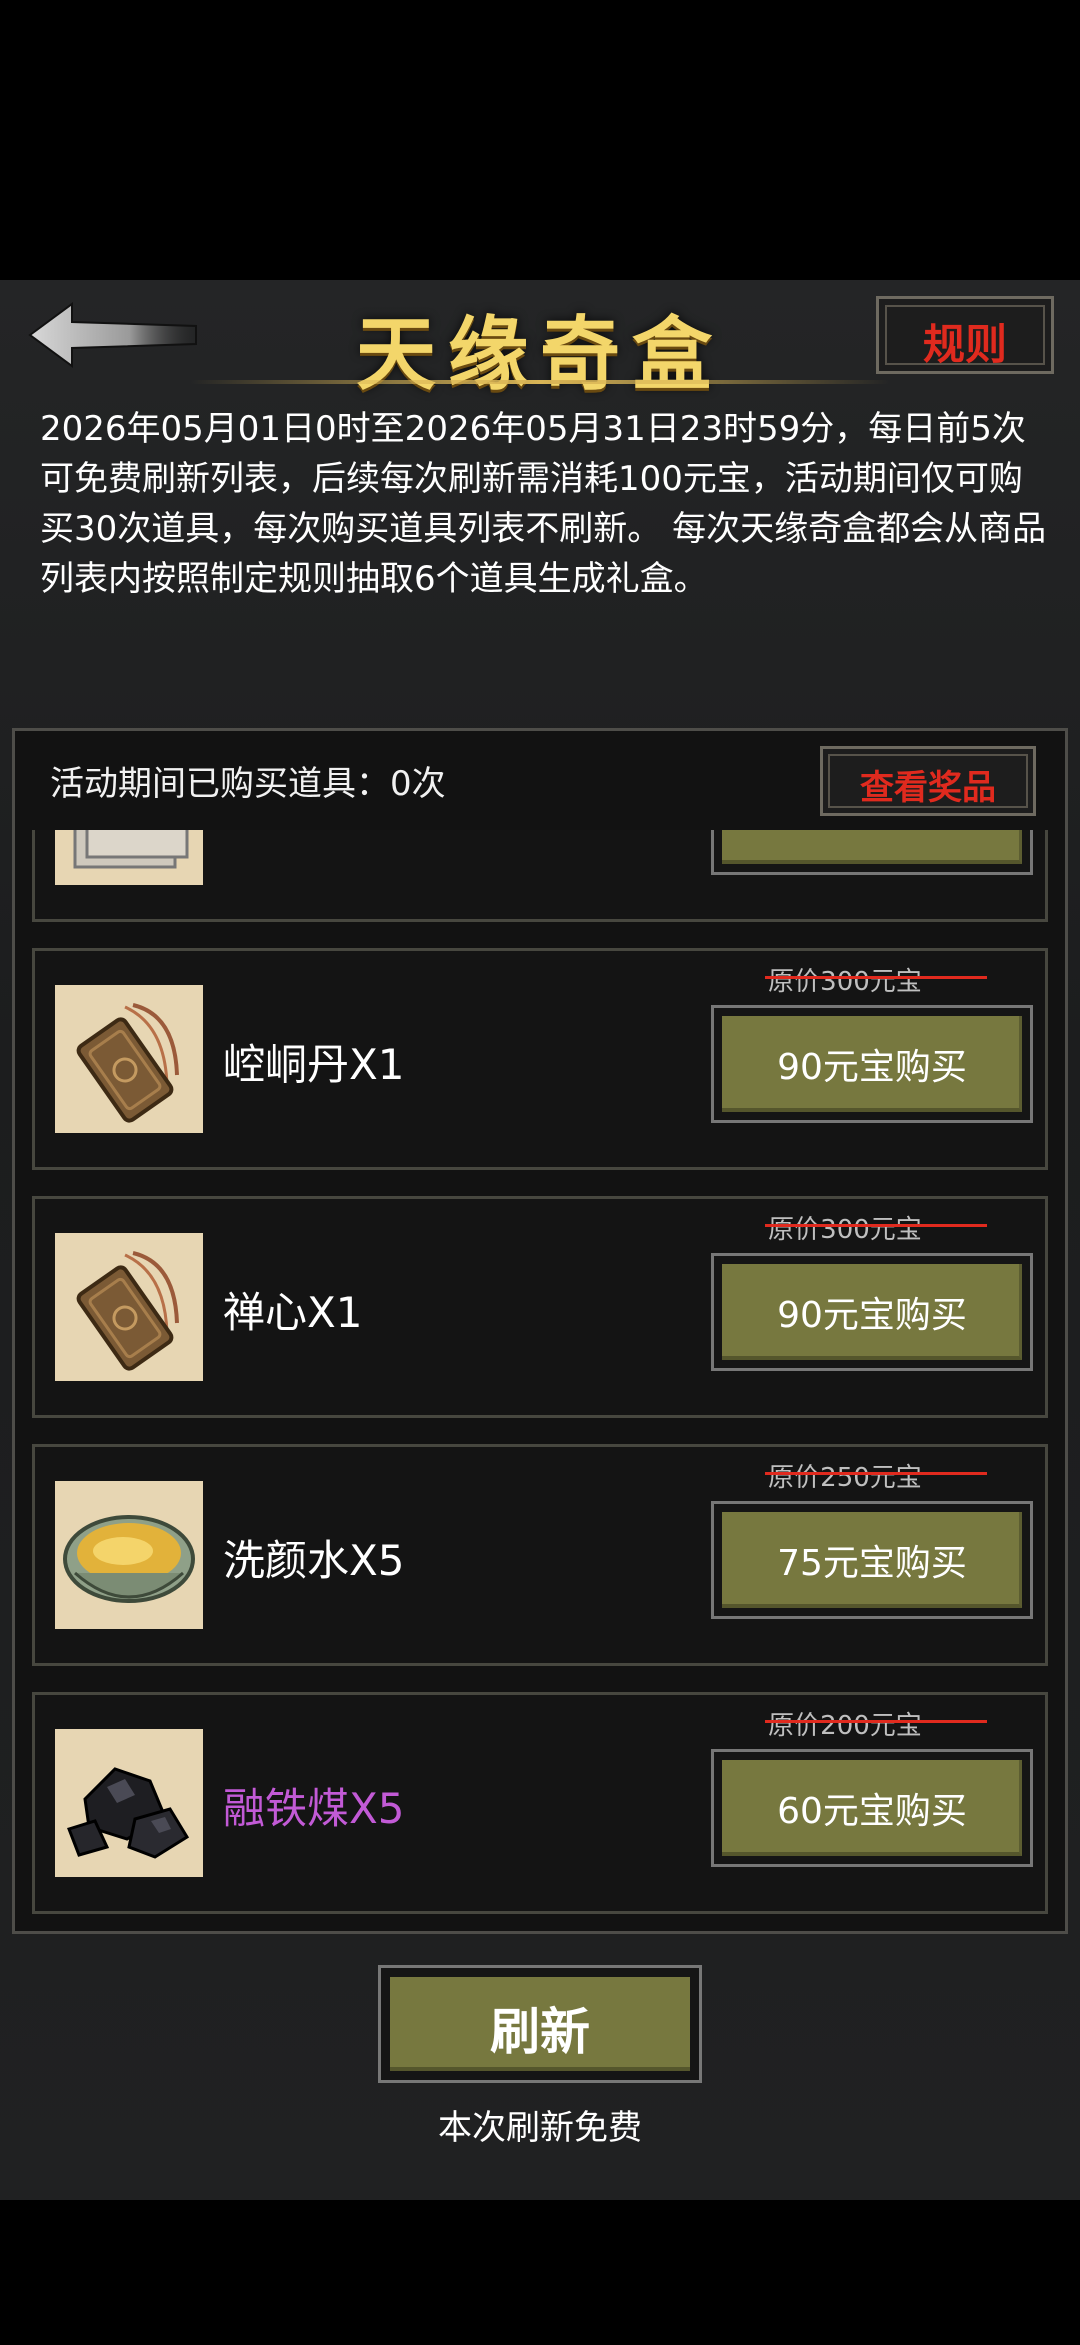 The width and height of the screenshot is (1080, 2345). What do you see at coordinates (872, 1811) in the screenshot?
I see `buy-button-label: 60元宝购买` at bounding box center [872, 1811].